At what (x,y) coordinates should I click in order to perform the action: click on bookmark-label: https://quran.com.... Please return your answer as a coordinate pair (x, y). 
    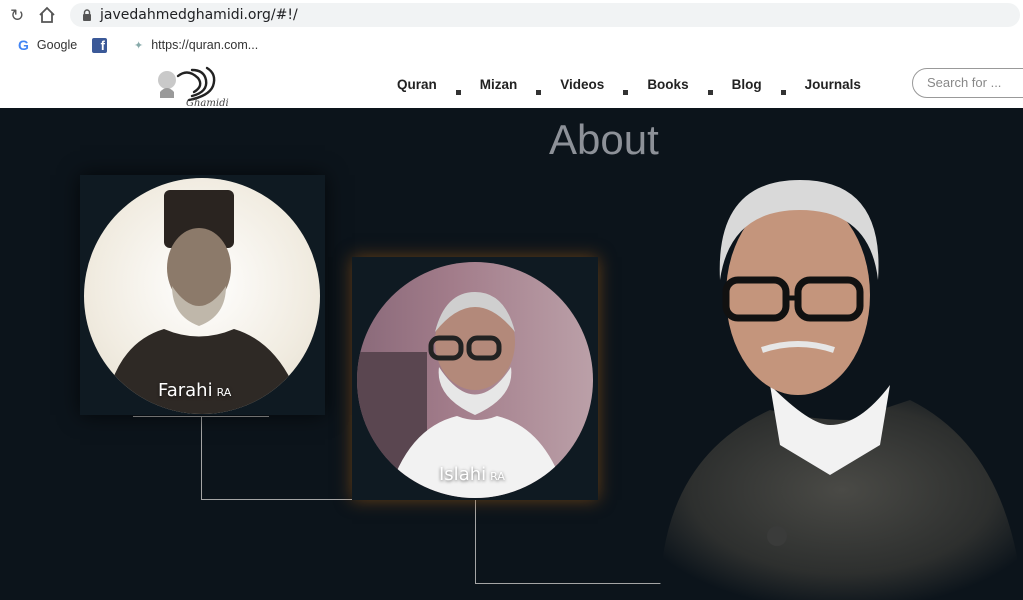
    Looking at the image, I should click on (205, 45).